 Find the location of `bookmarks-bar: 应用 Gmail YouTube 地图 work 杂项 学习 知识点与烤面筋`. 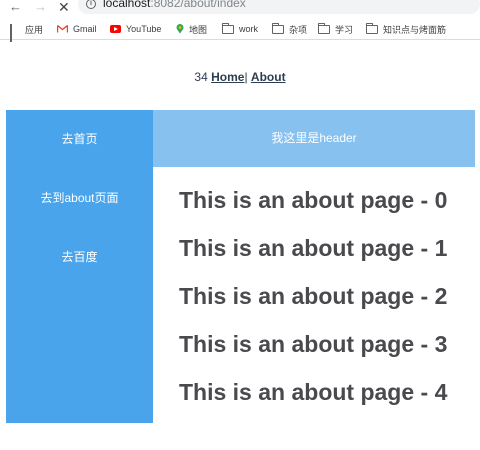

bookmarks-bar: 应用 Gmail YouTube 地图 work 杂项 学习 知识点与烤面筋 is located at coordinates (240, 30).